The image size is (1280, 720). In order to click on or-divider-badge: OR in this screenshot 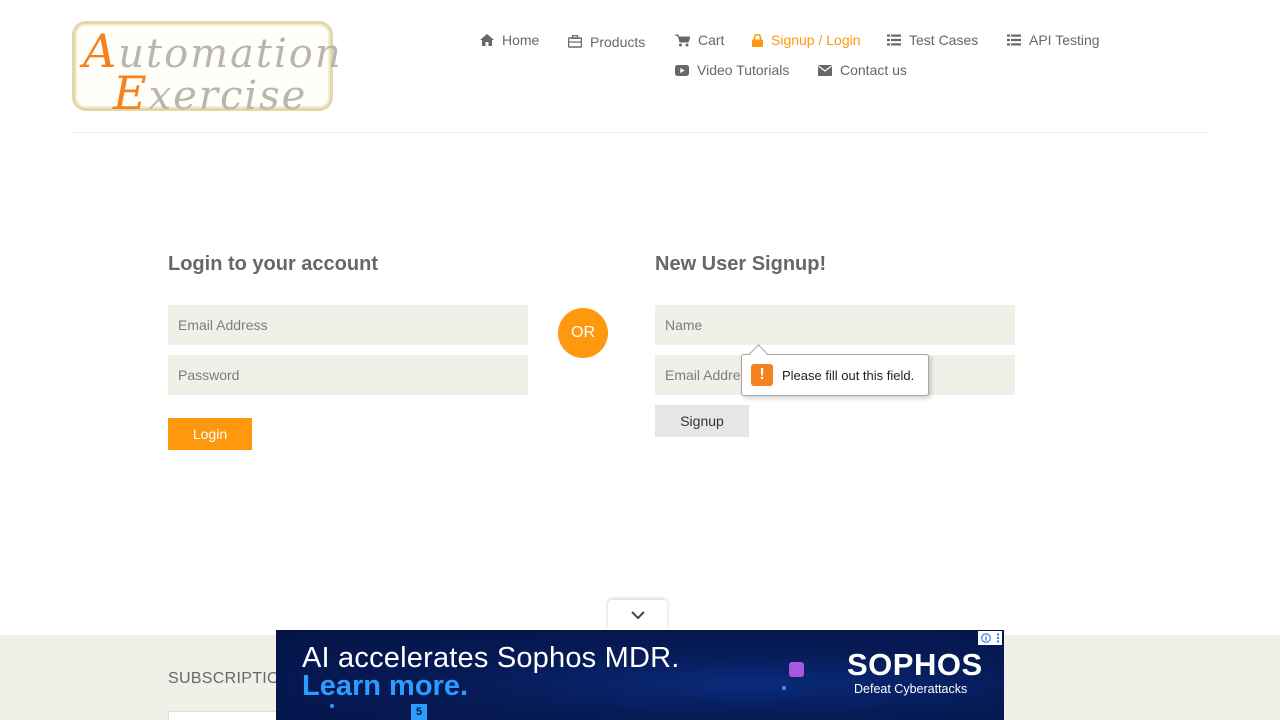, I will do `click(583, 333)`.